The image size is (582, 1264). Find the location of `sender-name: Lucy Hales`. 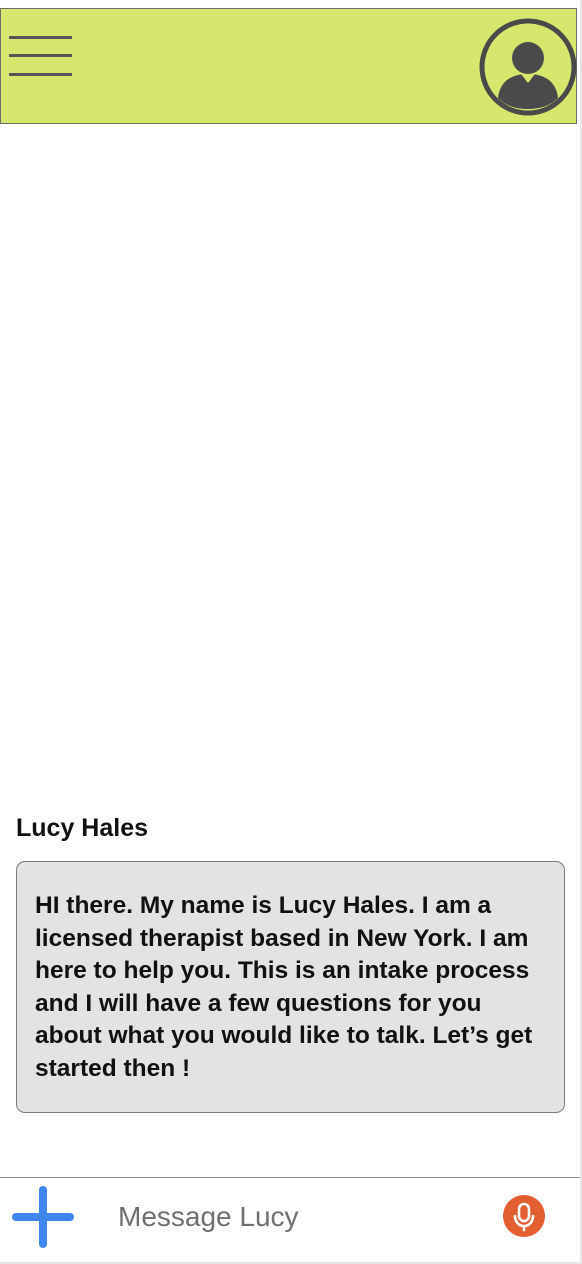

sender-name: Lucy Hales is located at coordinates (82, 828).